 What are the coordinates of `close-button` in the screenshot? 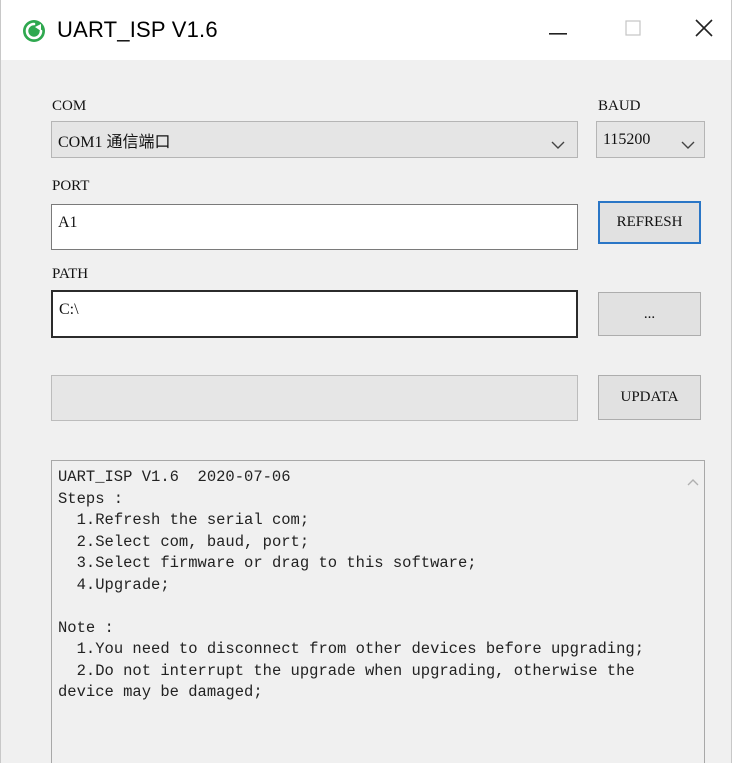 It's located at (700, 30).